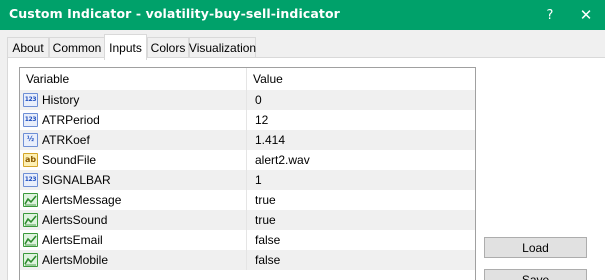  I want to click on table-row: 123 History 0, so click(247, 100).